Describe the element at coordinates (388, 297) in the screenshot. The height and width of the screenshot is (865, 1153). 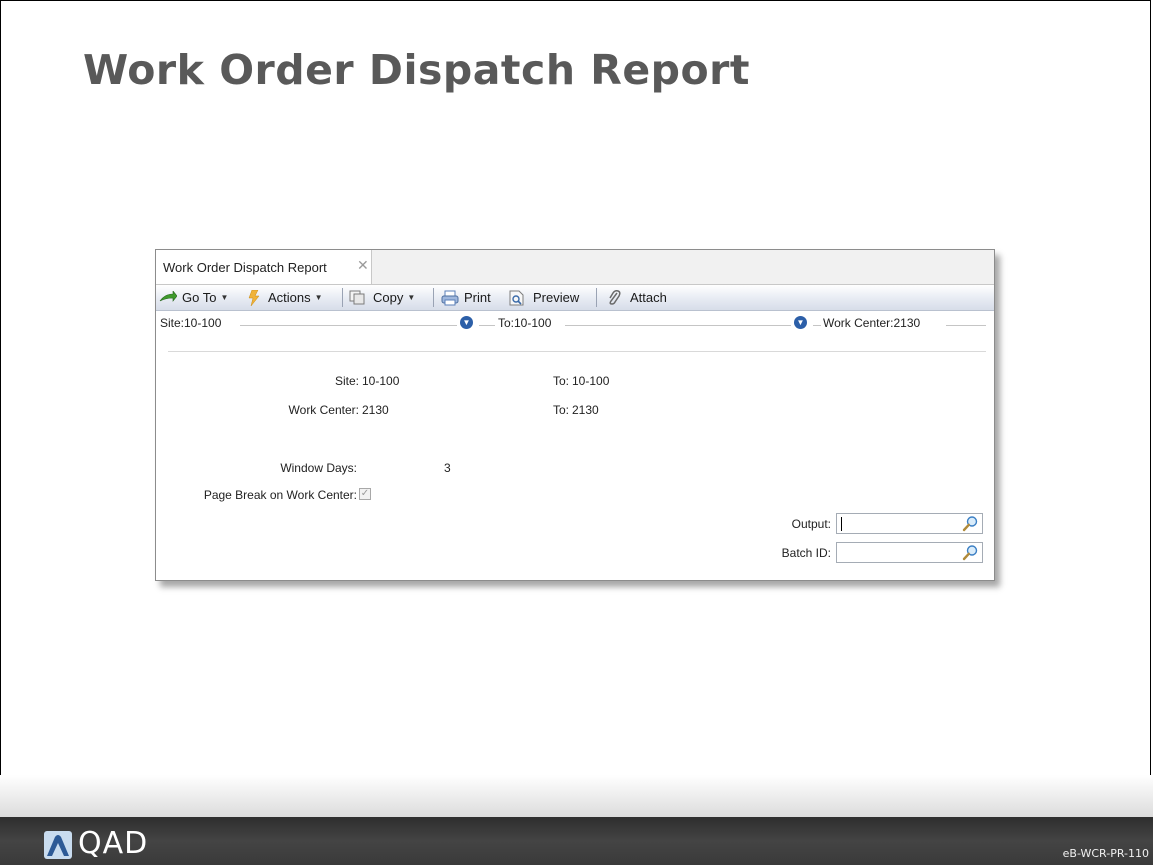
I see `copy-label: Copy` at that location.